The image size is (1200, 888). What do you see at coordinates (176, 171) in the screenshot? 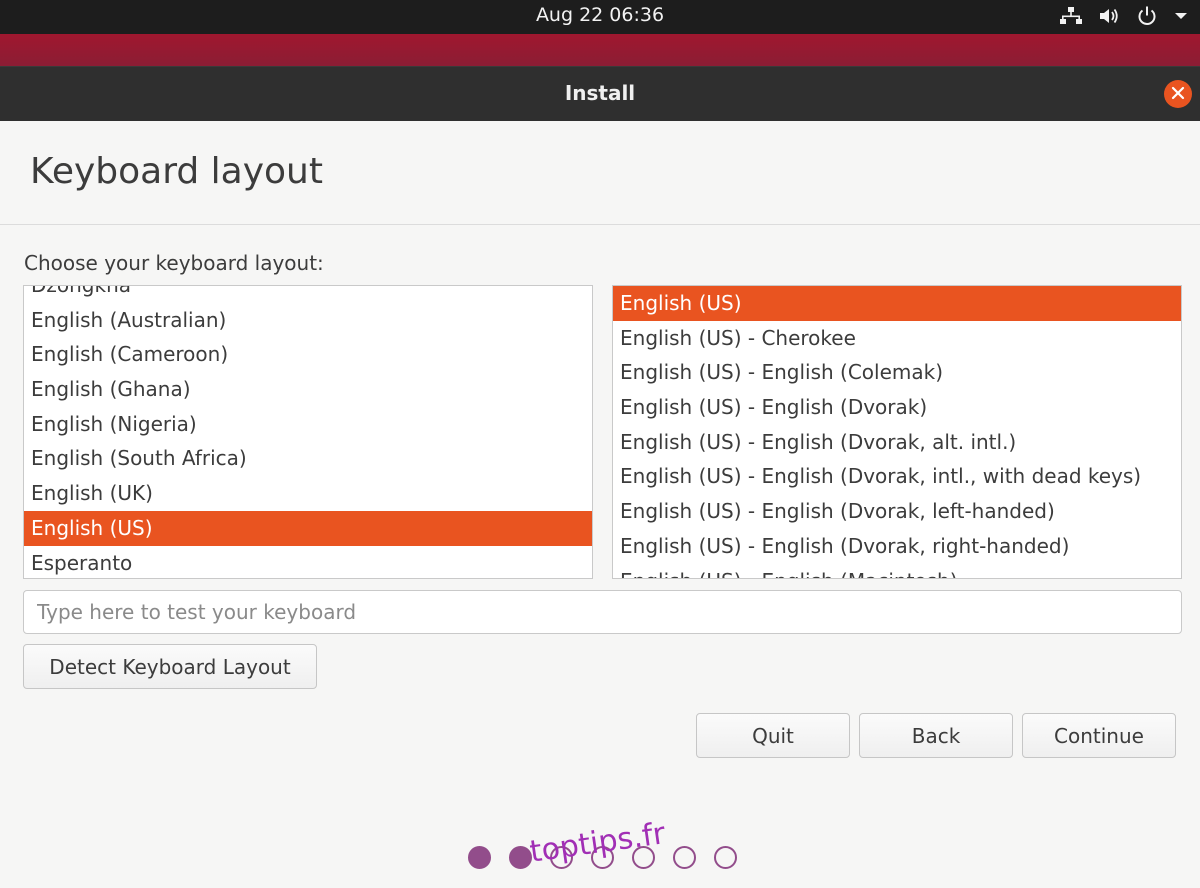
I see `page-title: Keyboard layout` at bounding box center [176, 171].